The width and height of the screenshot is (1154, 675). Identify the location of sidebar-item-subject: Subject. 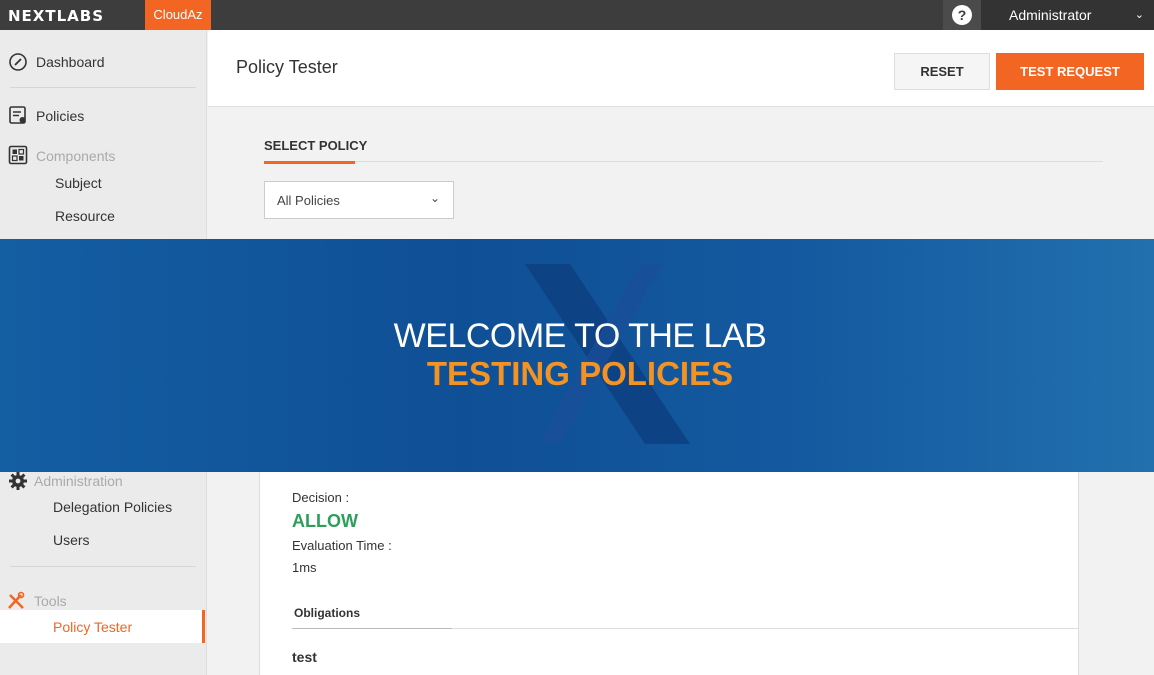
(78, 183).